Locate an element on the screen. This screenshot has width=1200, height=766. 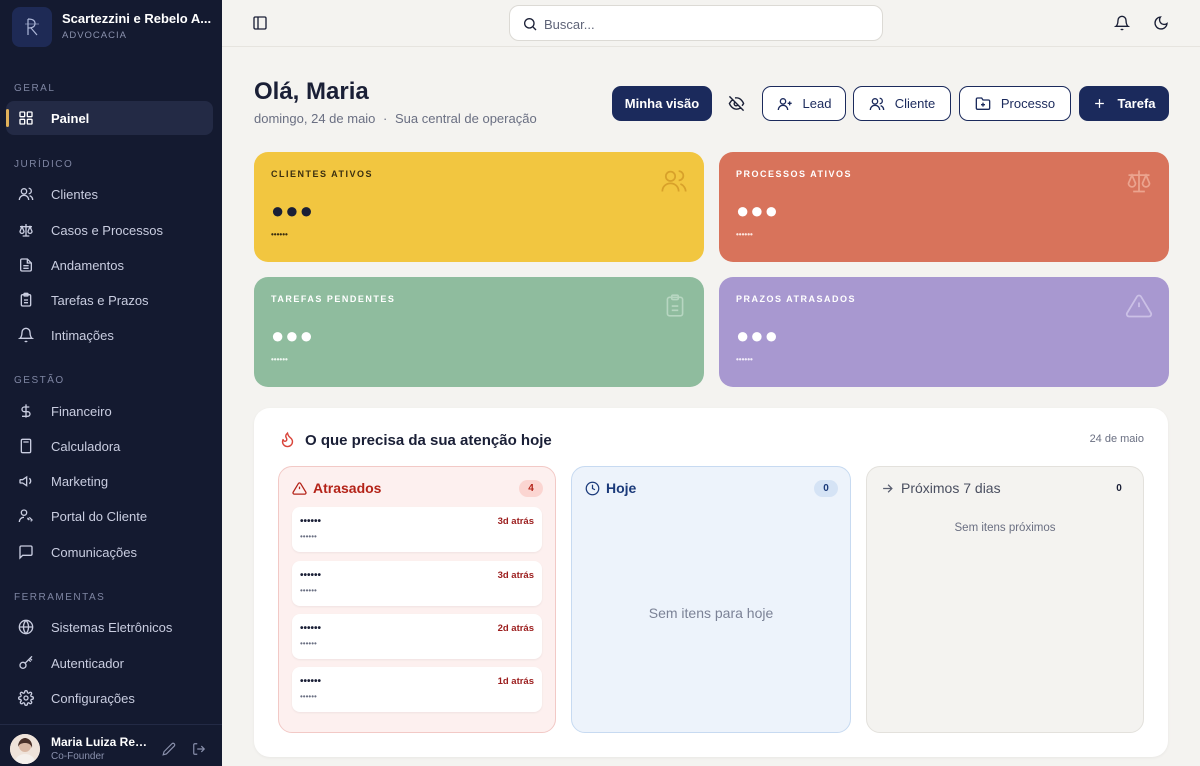
toggle-sidebar-button is located at coordinates (260, 23).